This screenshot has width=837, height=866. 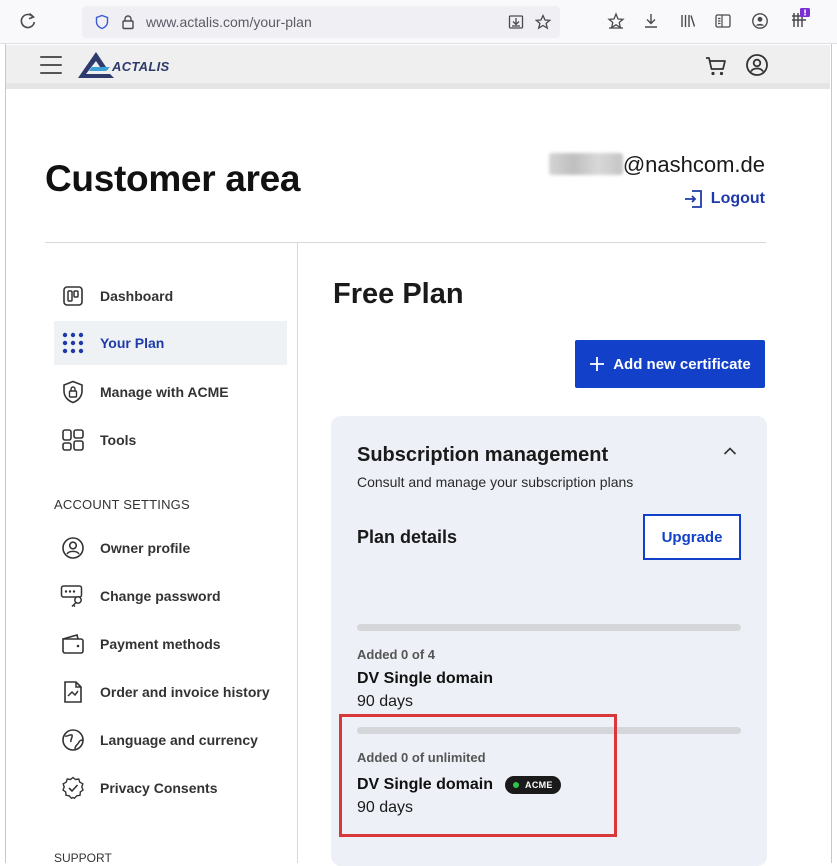 What do you see at coordinates (692, 537) in the screenshot?
I see `upgrade-button: Upgrade` at bounding box center [692, 537].